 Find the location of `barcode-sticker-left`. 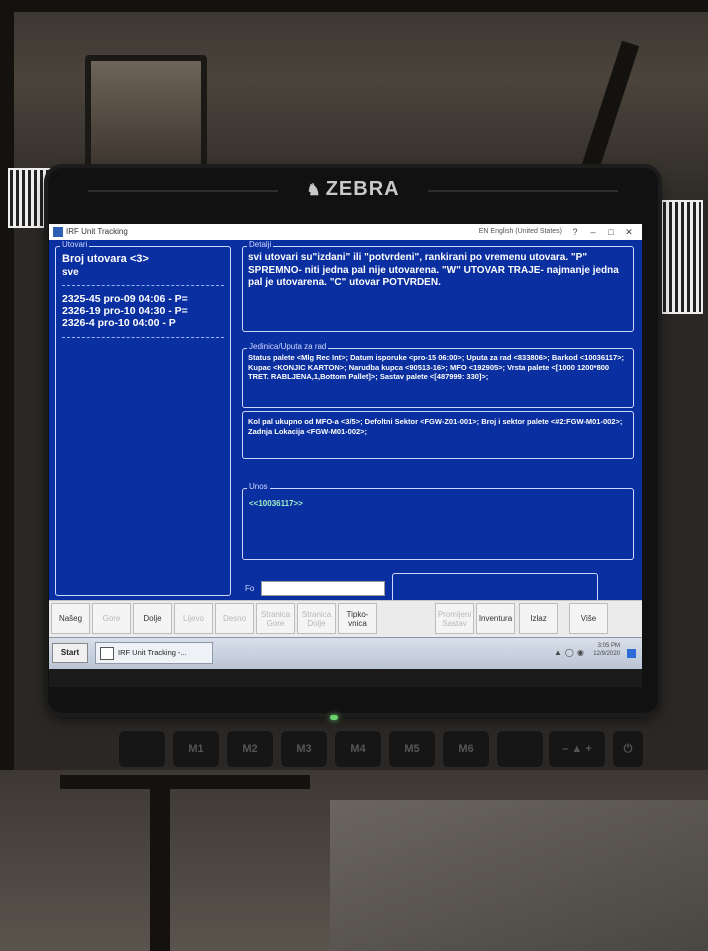

barcode-sticker-left is located at coordinates (30, 198).